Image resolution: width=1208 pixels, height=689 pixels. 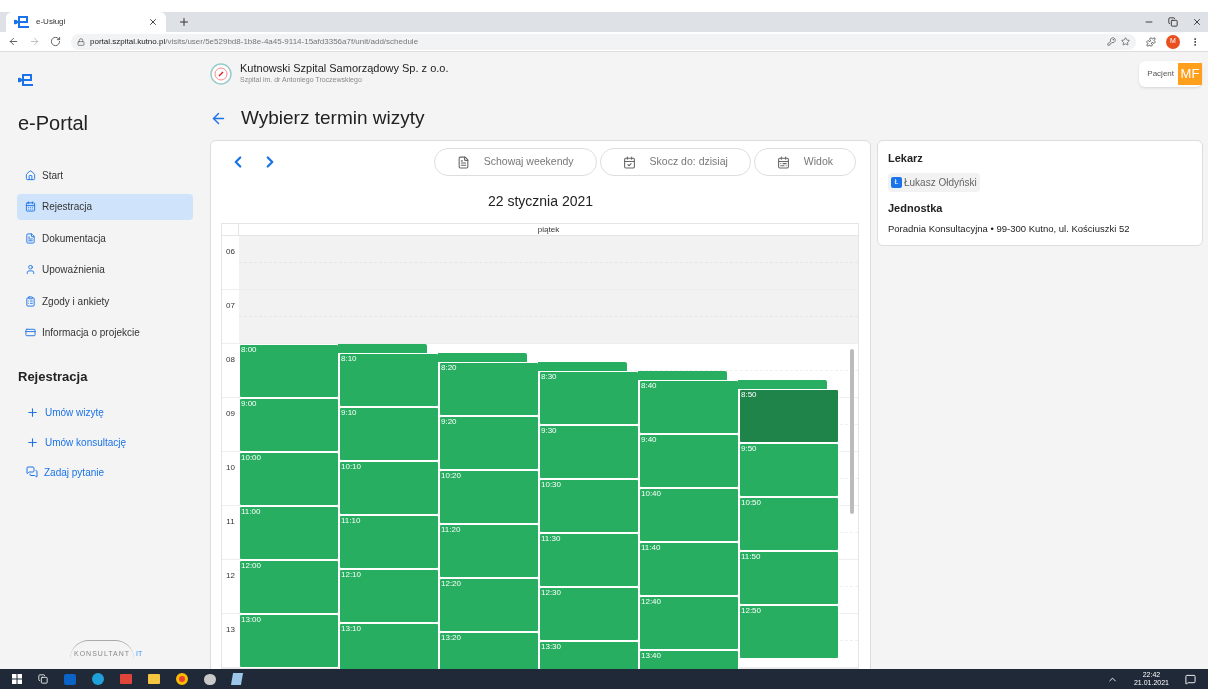 What do you see at coordinates (548, 229) in the screenshot?
I see `day-header: piątek` at bounding box center [548, 229].